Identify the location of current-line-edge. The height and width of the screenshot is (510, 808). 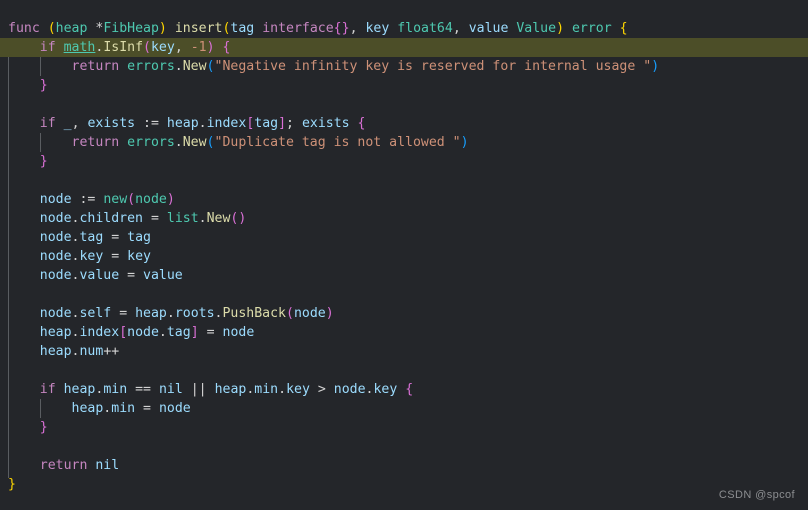
(1, 47).